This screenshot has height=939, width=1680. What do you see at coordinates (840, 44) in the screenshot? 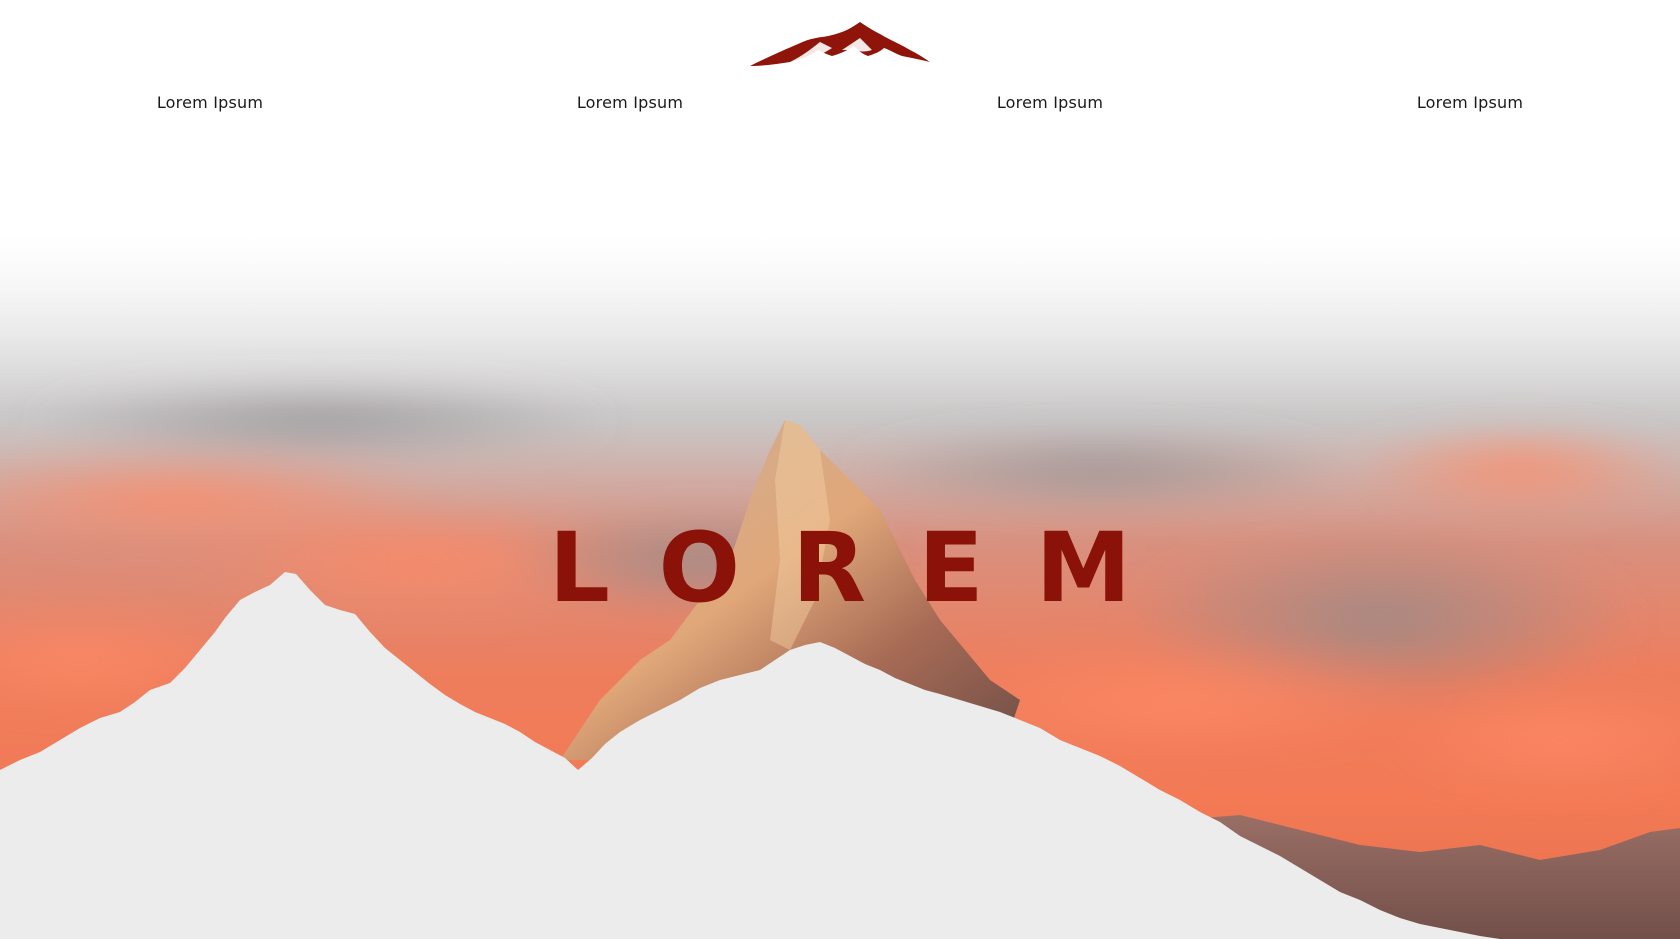
I see `mountain-logo-icon` at bounding box center [840, 44].